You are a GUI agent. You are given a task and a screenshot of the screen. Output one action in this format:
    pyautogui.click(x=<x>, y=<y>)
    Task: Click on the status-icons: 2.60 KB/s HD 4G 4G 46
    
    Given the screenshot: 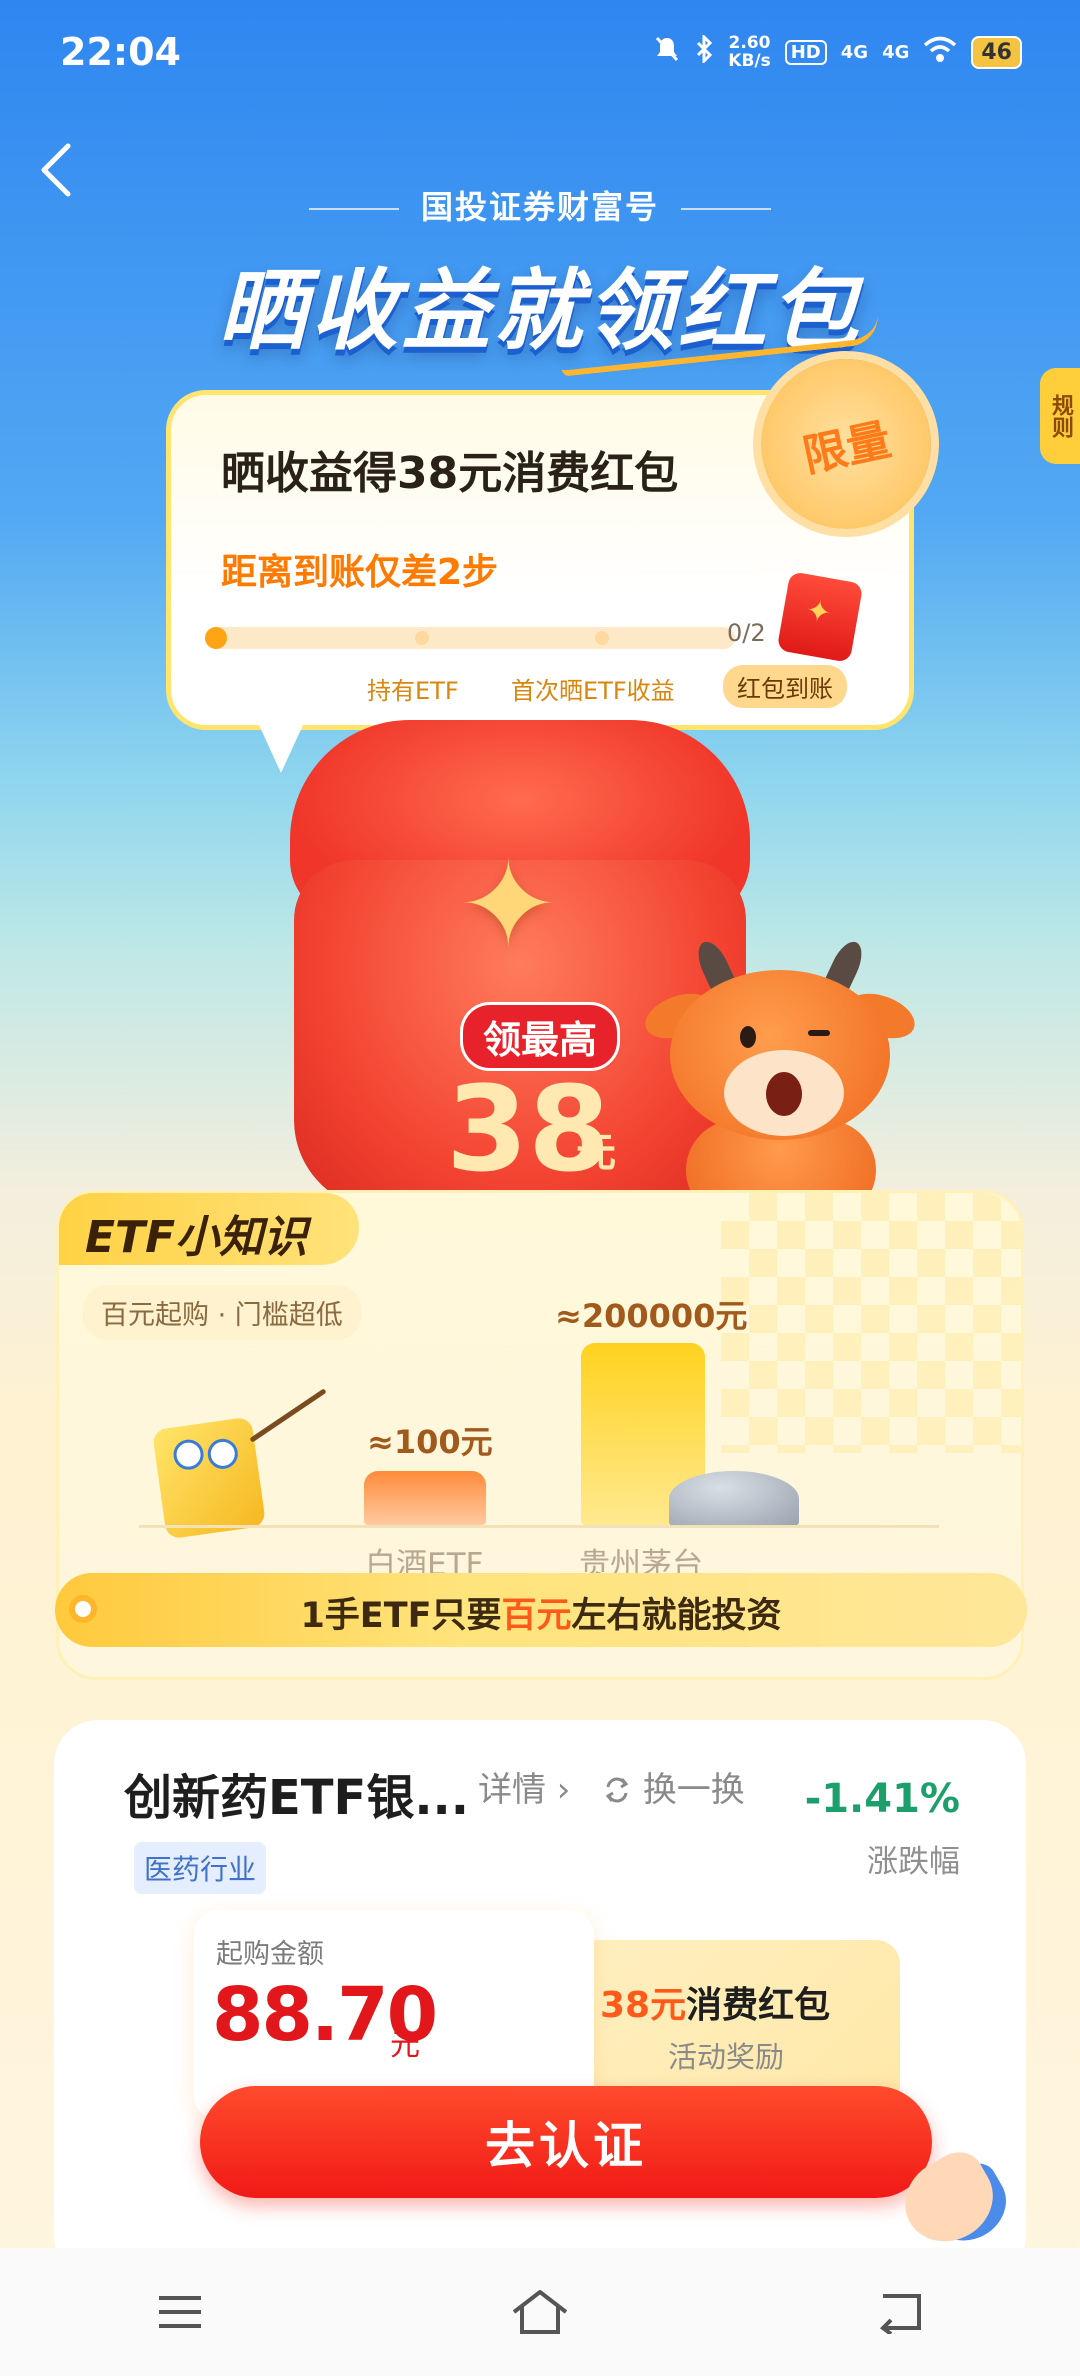 What is the action you would take?
    pyautogui.click(x=838, y=52)
    